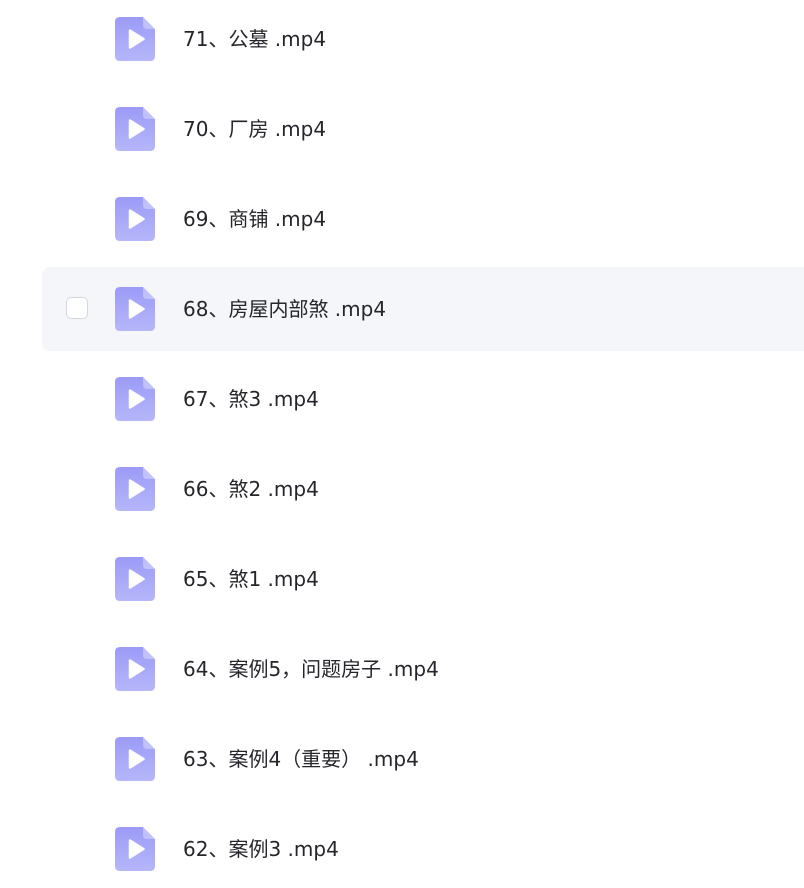 The width and height of the screenshot is (804, 888). What do you see at coordinates (255, 219) in the screenshot?
I see `file-name: 69、商铺 .mp4` at bounding box center [255, 219].